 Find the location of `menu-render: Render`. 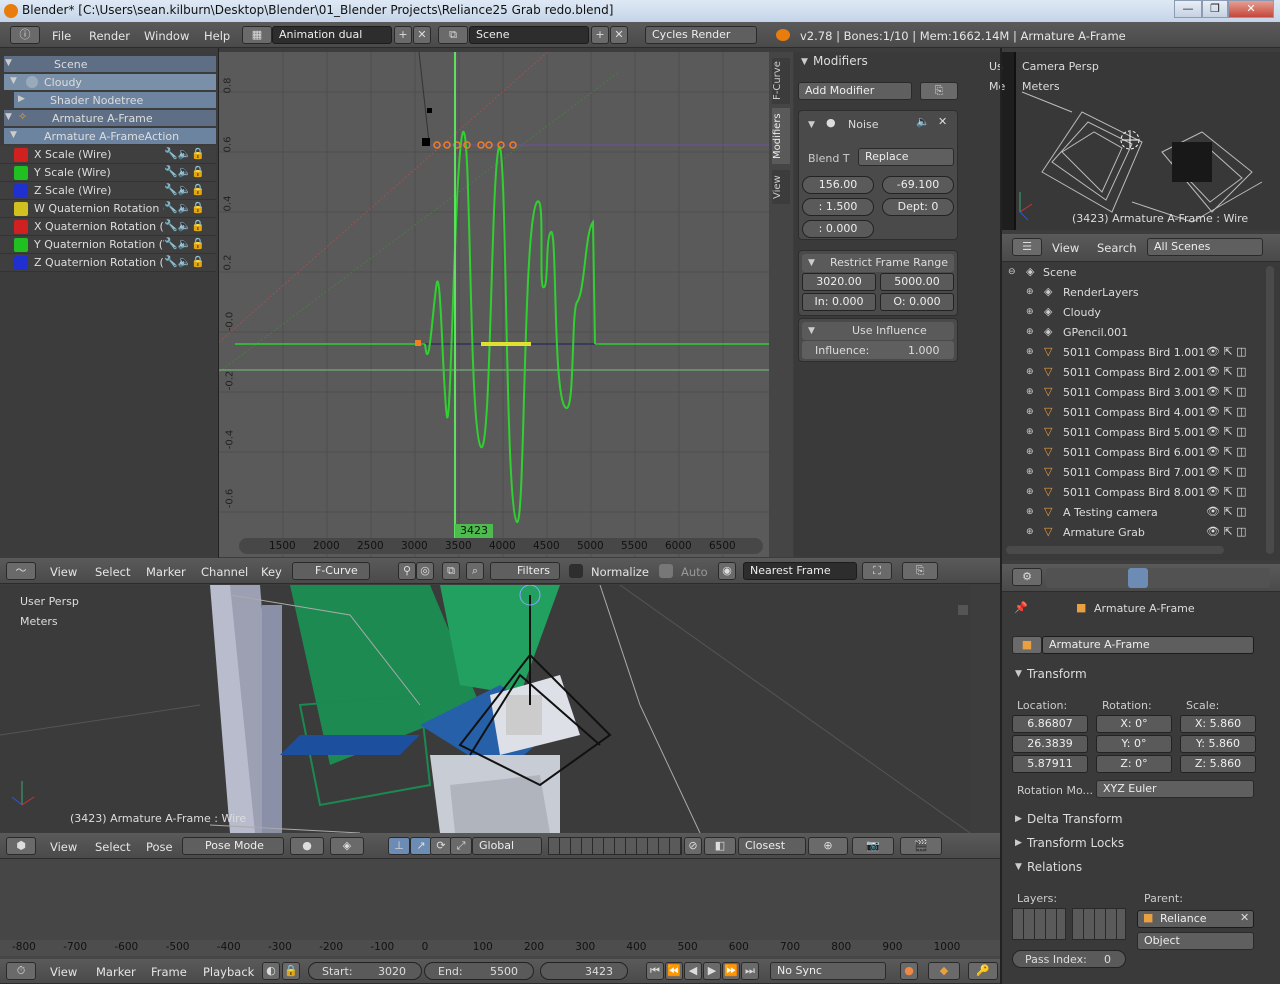

menu-render: Render is located at coordinates (109, 36).